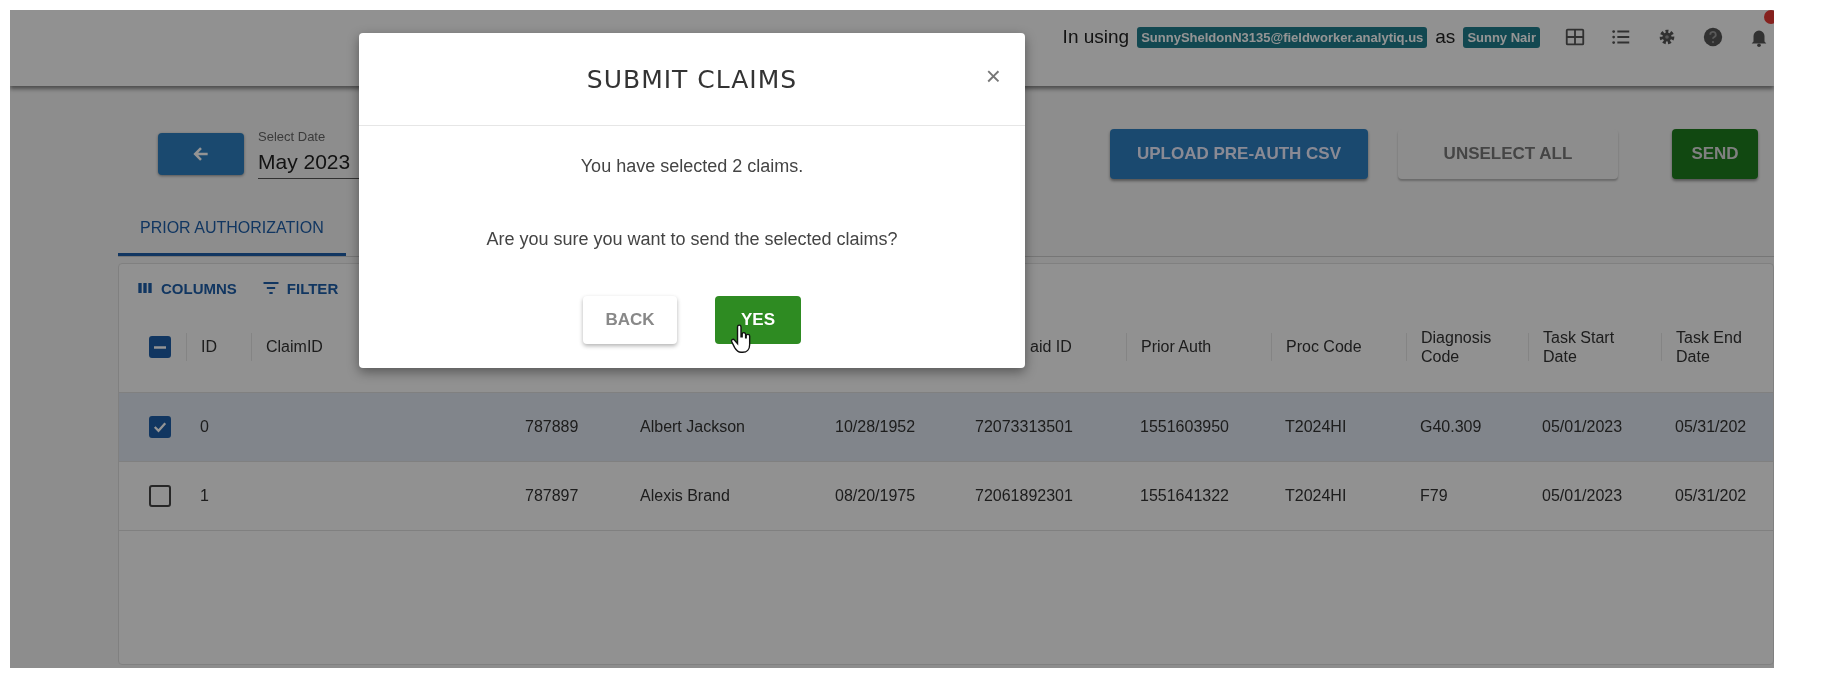 The width and height of the screenshot is (1822, 688). What do you see at coordinates (993, 76) in the screenshot?
I see `close-button: ×` at bounding box center [993, 76].